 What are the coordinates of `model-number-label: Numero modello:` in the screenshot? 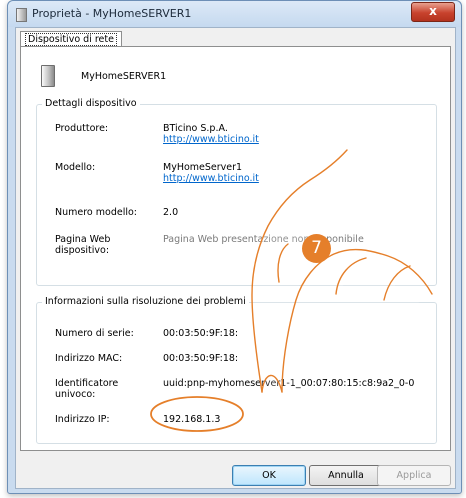 It's located at (96, 212).